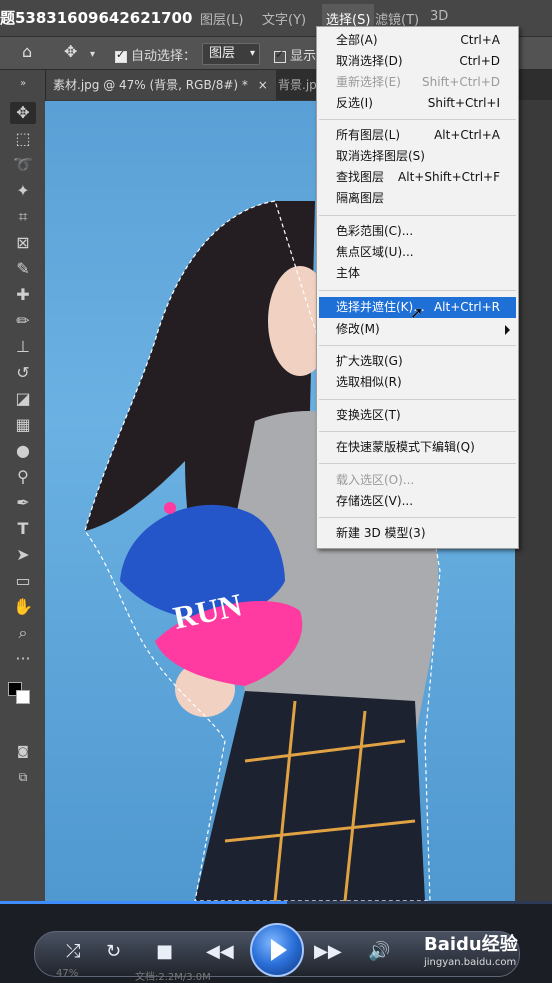  What do you see at coordinates (23, 425) in the screenshot?
I see `gradient-icon: ▦` at bounding box center [23, 425].